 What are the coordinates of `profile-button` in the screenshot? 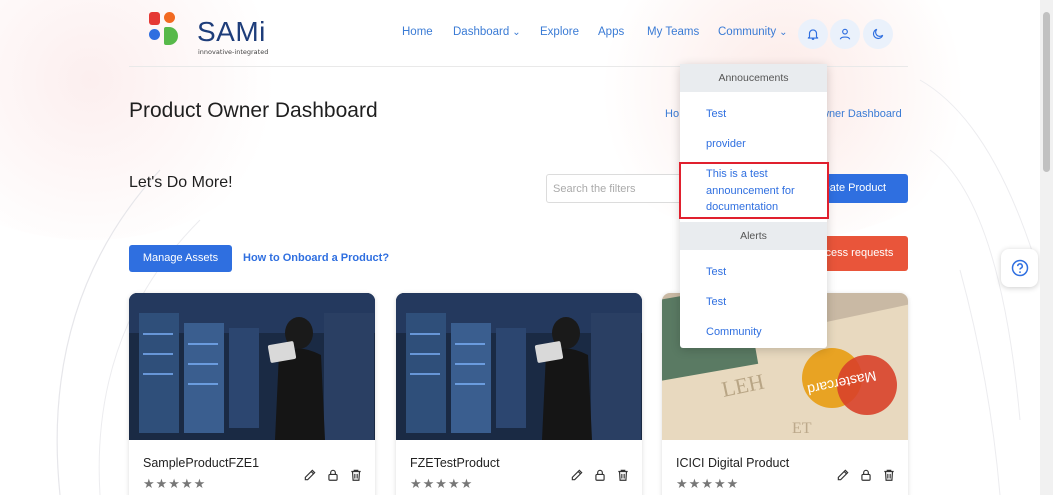 It's located at (845, 34).